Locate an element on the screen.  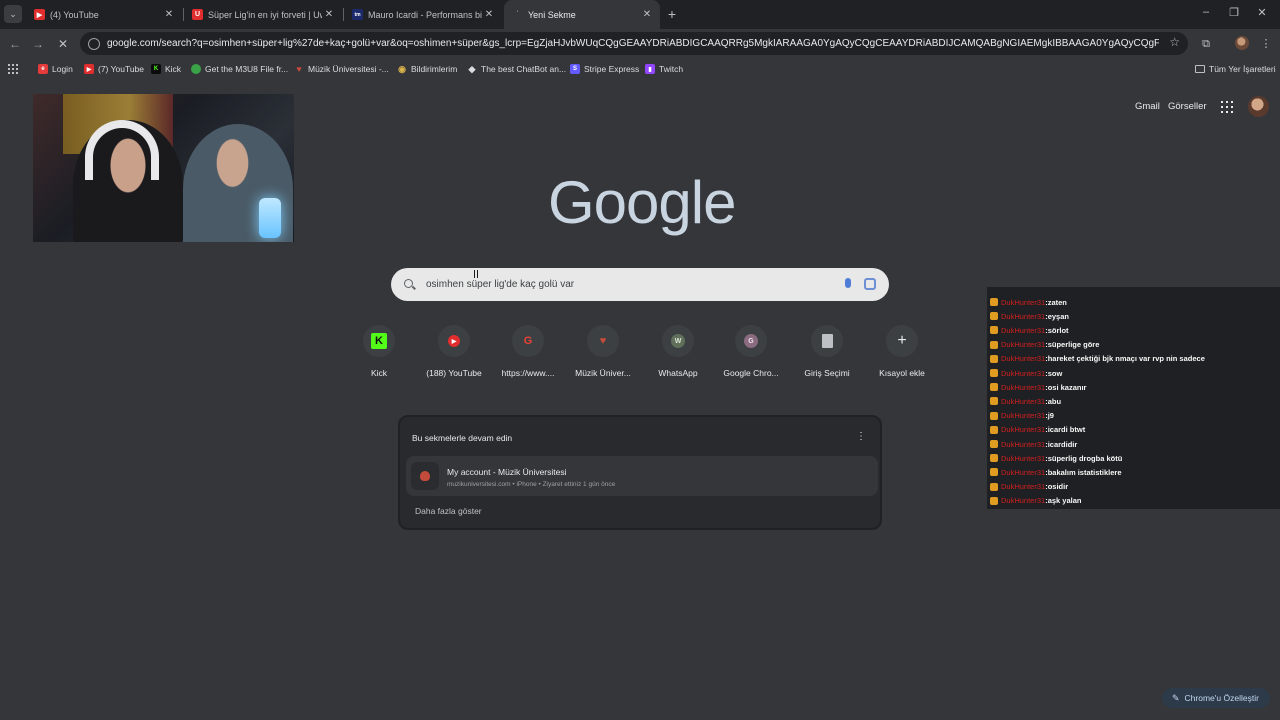
back-icon: ← is located at coordinates (15, 44).